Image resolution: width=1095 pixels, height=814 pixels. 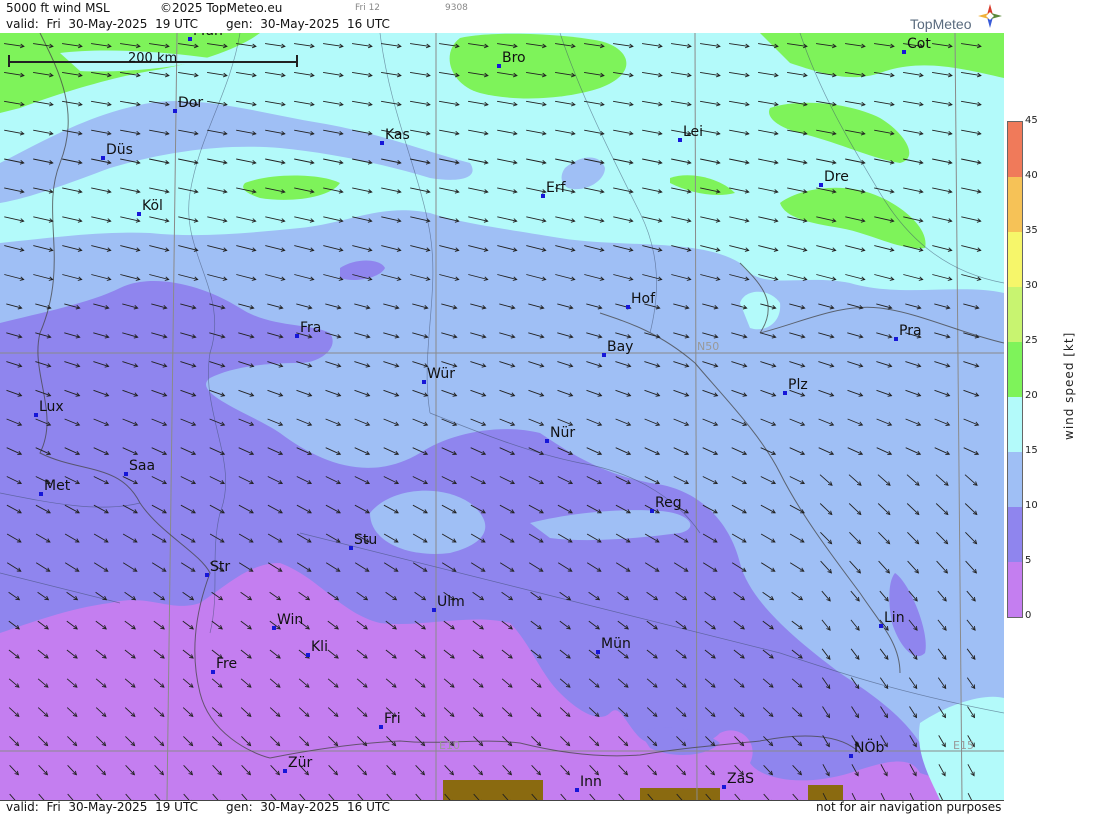 What do you see at coordinates (1031, 450) in the screenshot?
I see `legend-tick-15: 15` at bounding box center [1031, 450].